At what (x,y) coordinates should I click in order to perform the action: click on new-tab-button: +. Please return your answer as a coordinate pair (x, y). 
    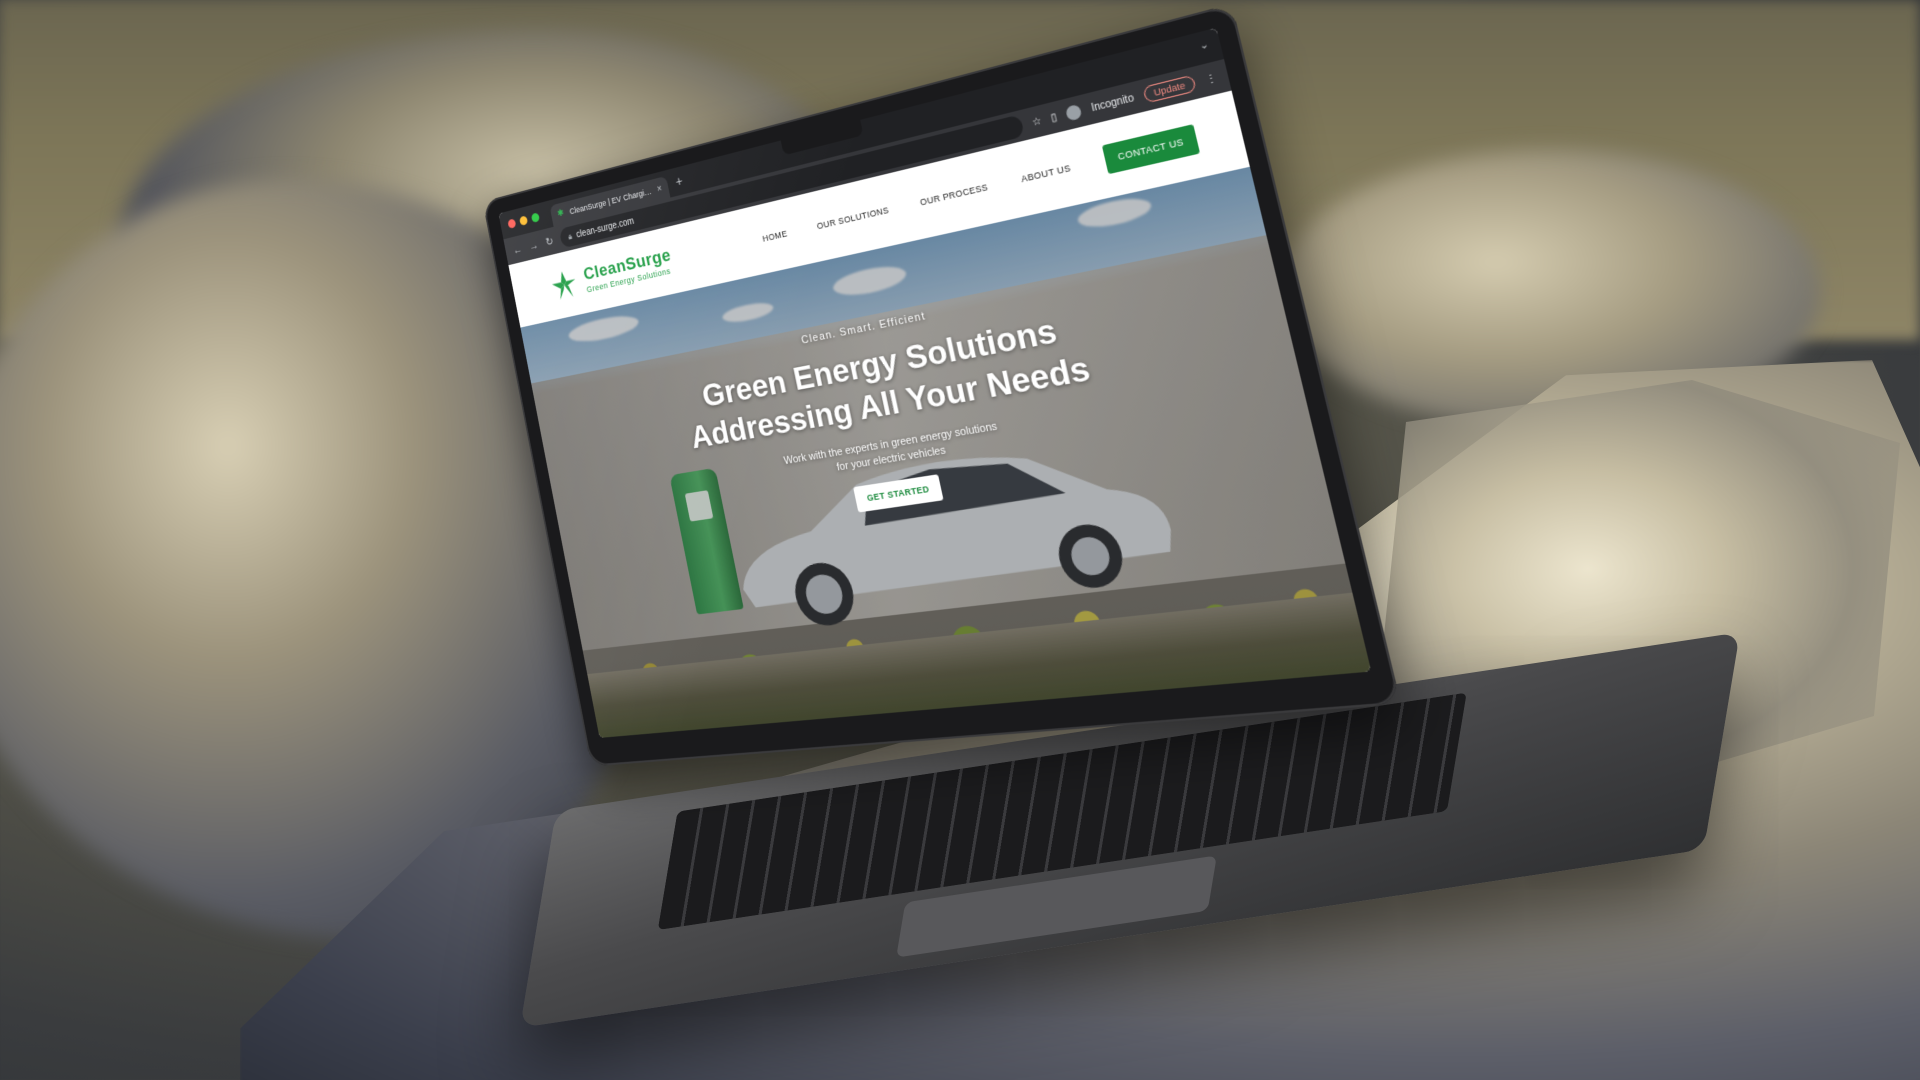
    Looking at the image, I should click on (679, 181).